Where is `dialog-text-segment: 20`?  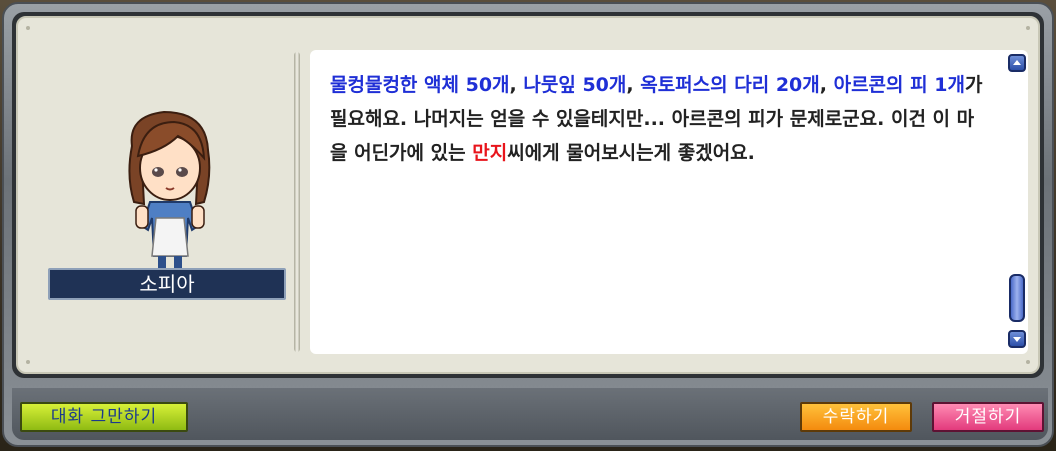
dialog-text-segment: 20 is located at coordinates (789, 85).